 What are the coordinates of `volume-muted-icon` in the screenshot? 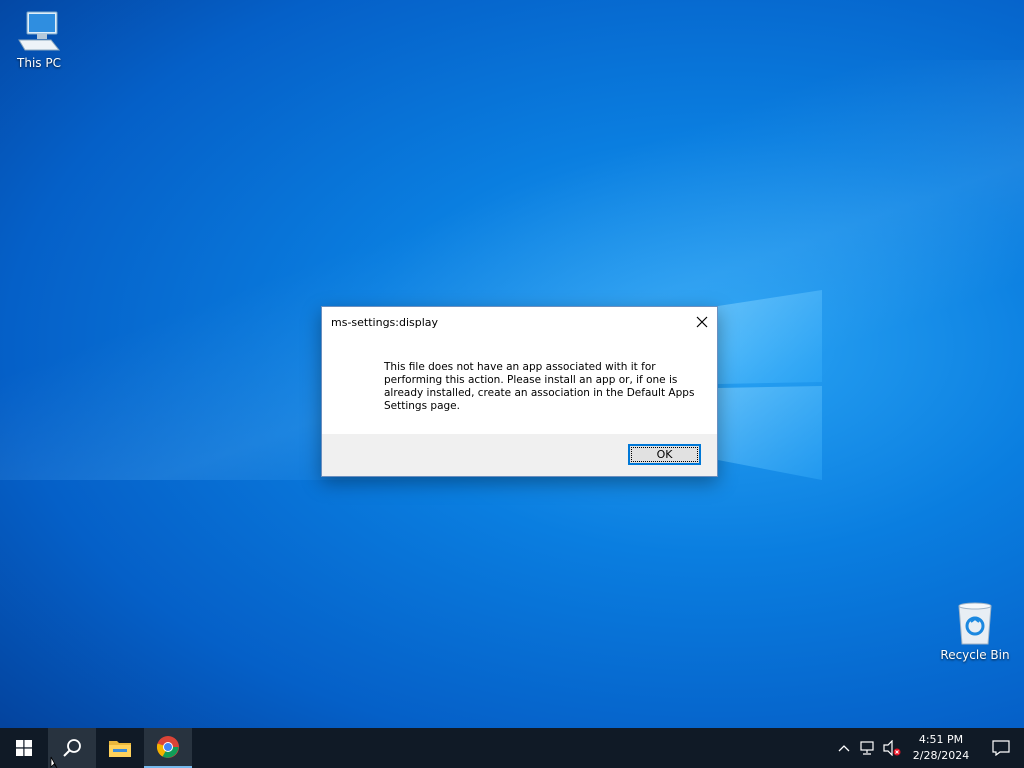 It's located at (892, 748).